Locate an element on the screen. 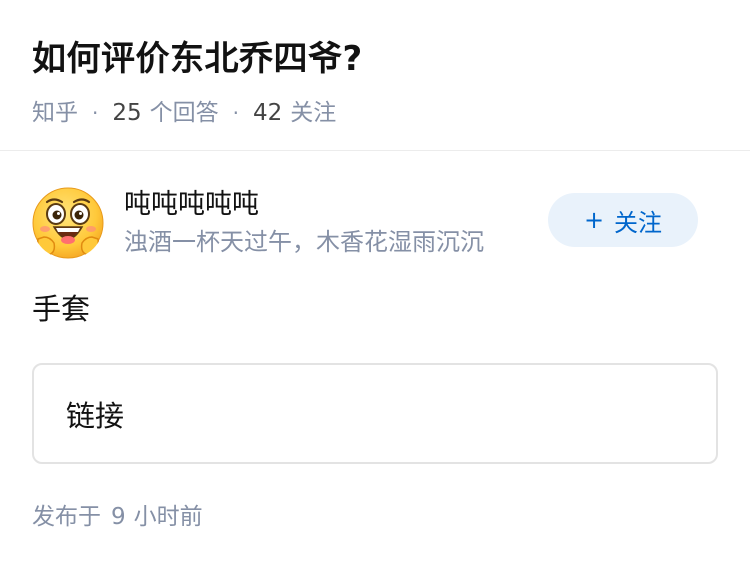 The image size is (750, 572). avatar-emoji-graphic is located at coordinates (68, 223).